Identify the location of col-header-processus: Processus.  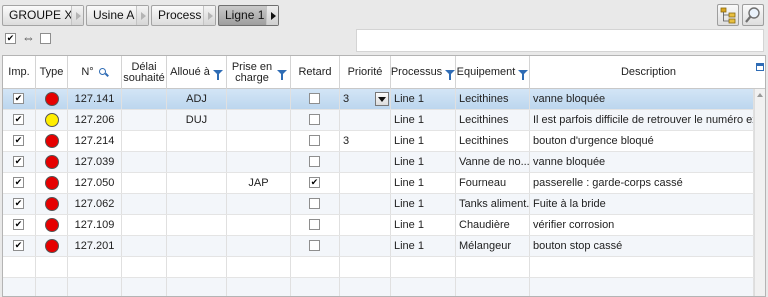
(423, 72).